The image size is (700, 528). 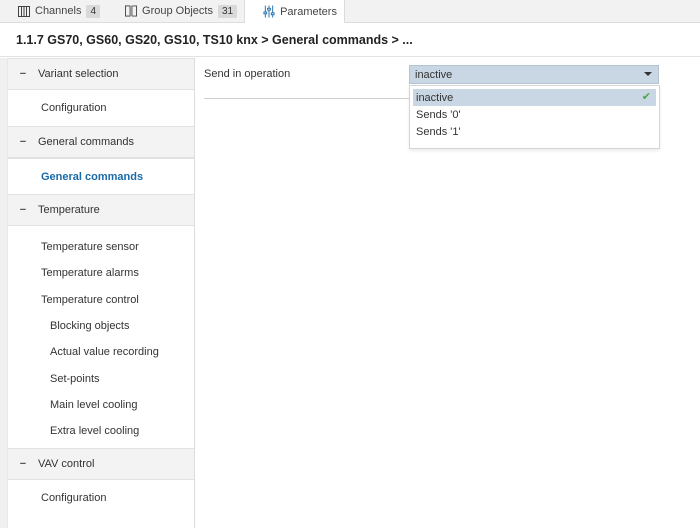 I want to click on sidebar-item-extra-level-cooling: Extra level cooling, so click(x=101, y=431).